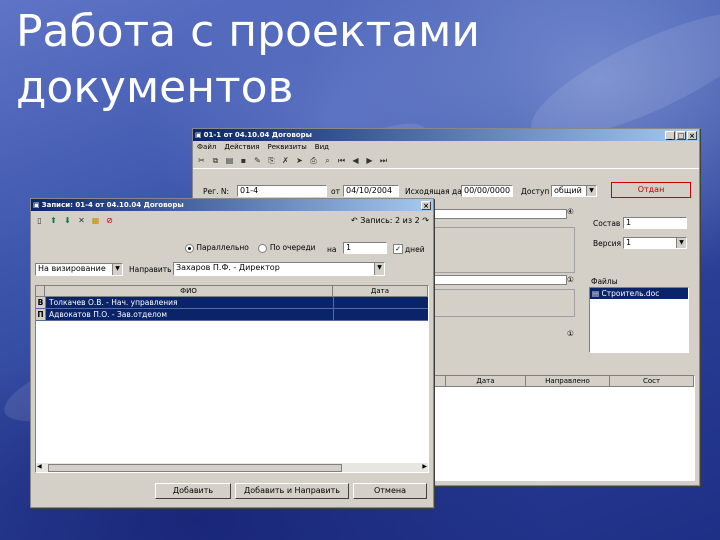 Image resolution: width=720 pixels, height=540 pixels. I want to click on file-item: ▤ Строитель.doc, so click(639, 293).